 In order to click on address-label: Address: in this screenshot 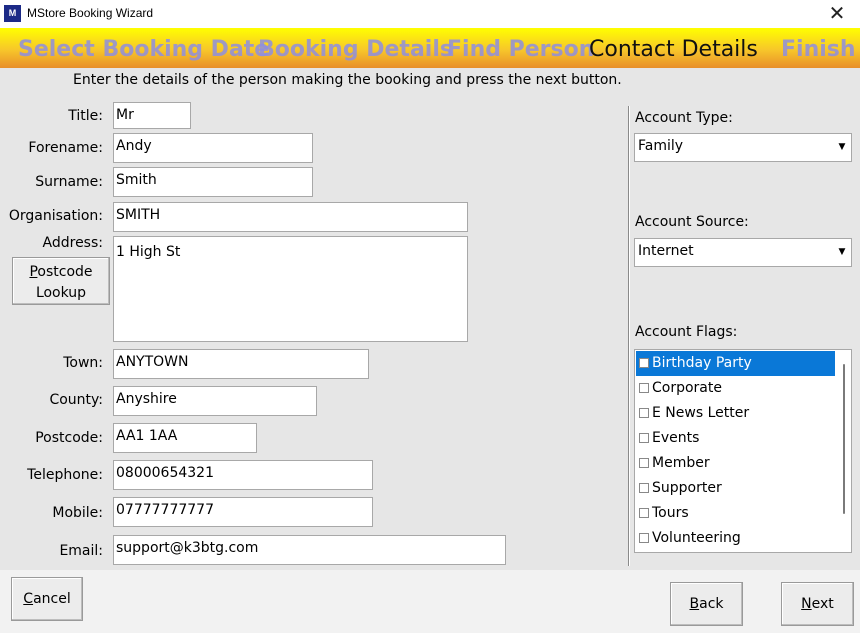, I will do `click(72, 243)`.